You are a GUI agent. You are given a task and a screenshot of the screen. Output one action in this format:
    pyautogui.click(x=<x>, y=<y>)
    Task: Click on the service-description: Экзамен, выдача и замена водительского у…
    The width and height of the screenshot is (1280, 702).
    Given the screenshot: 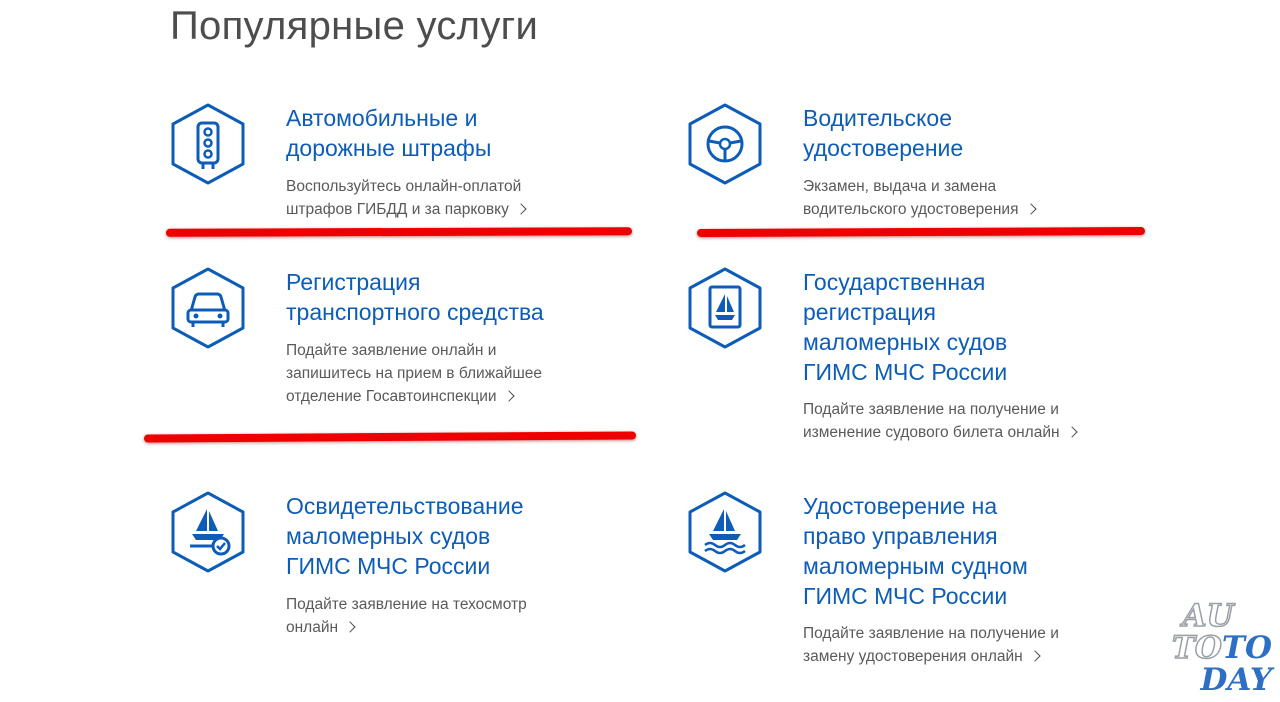 What is the action you would take?
    pyautogui.click(x=973, y=198)
    